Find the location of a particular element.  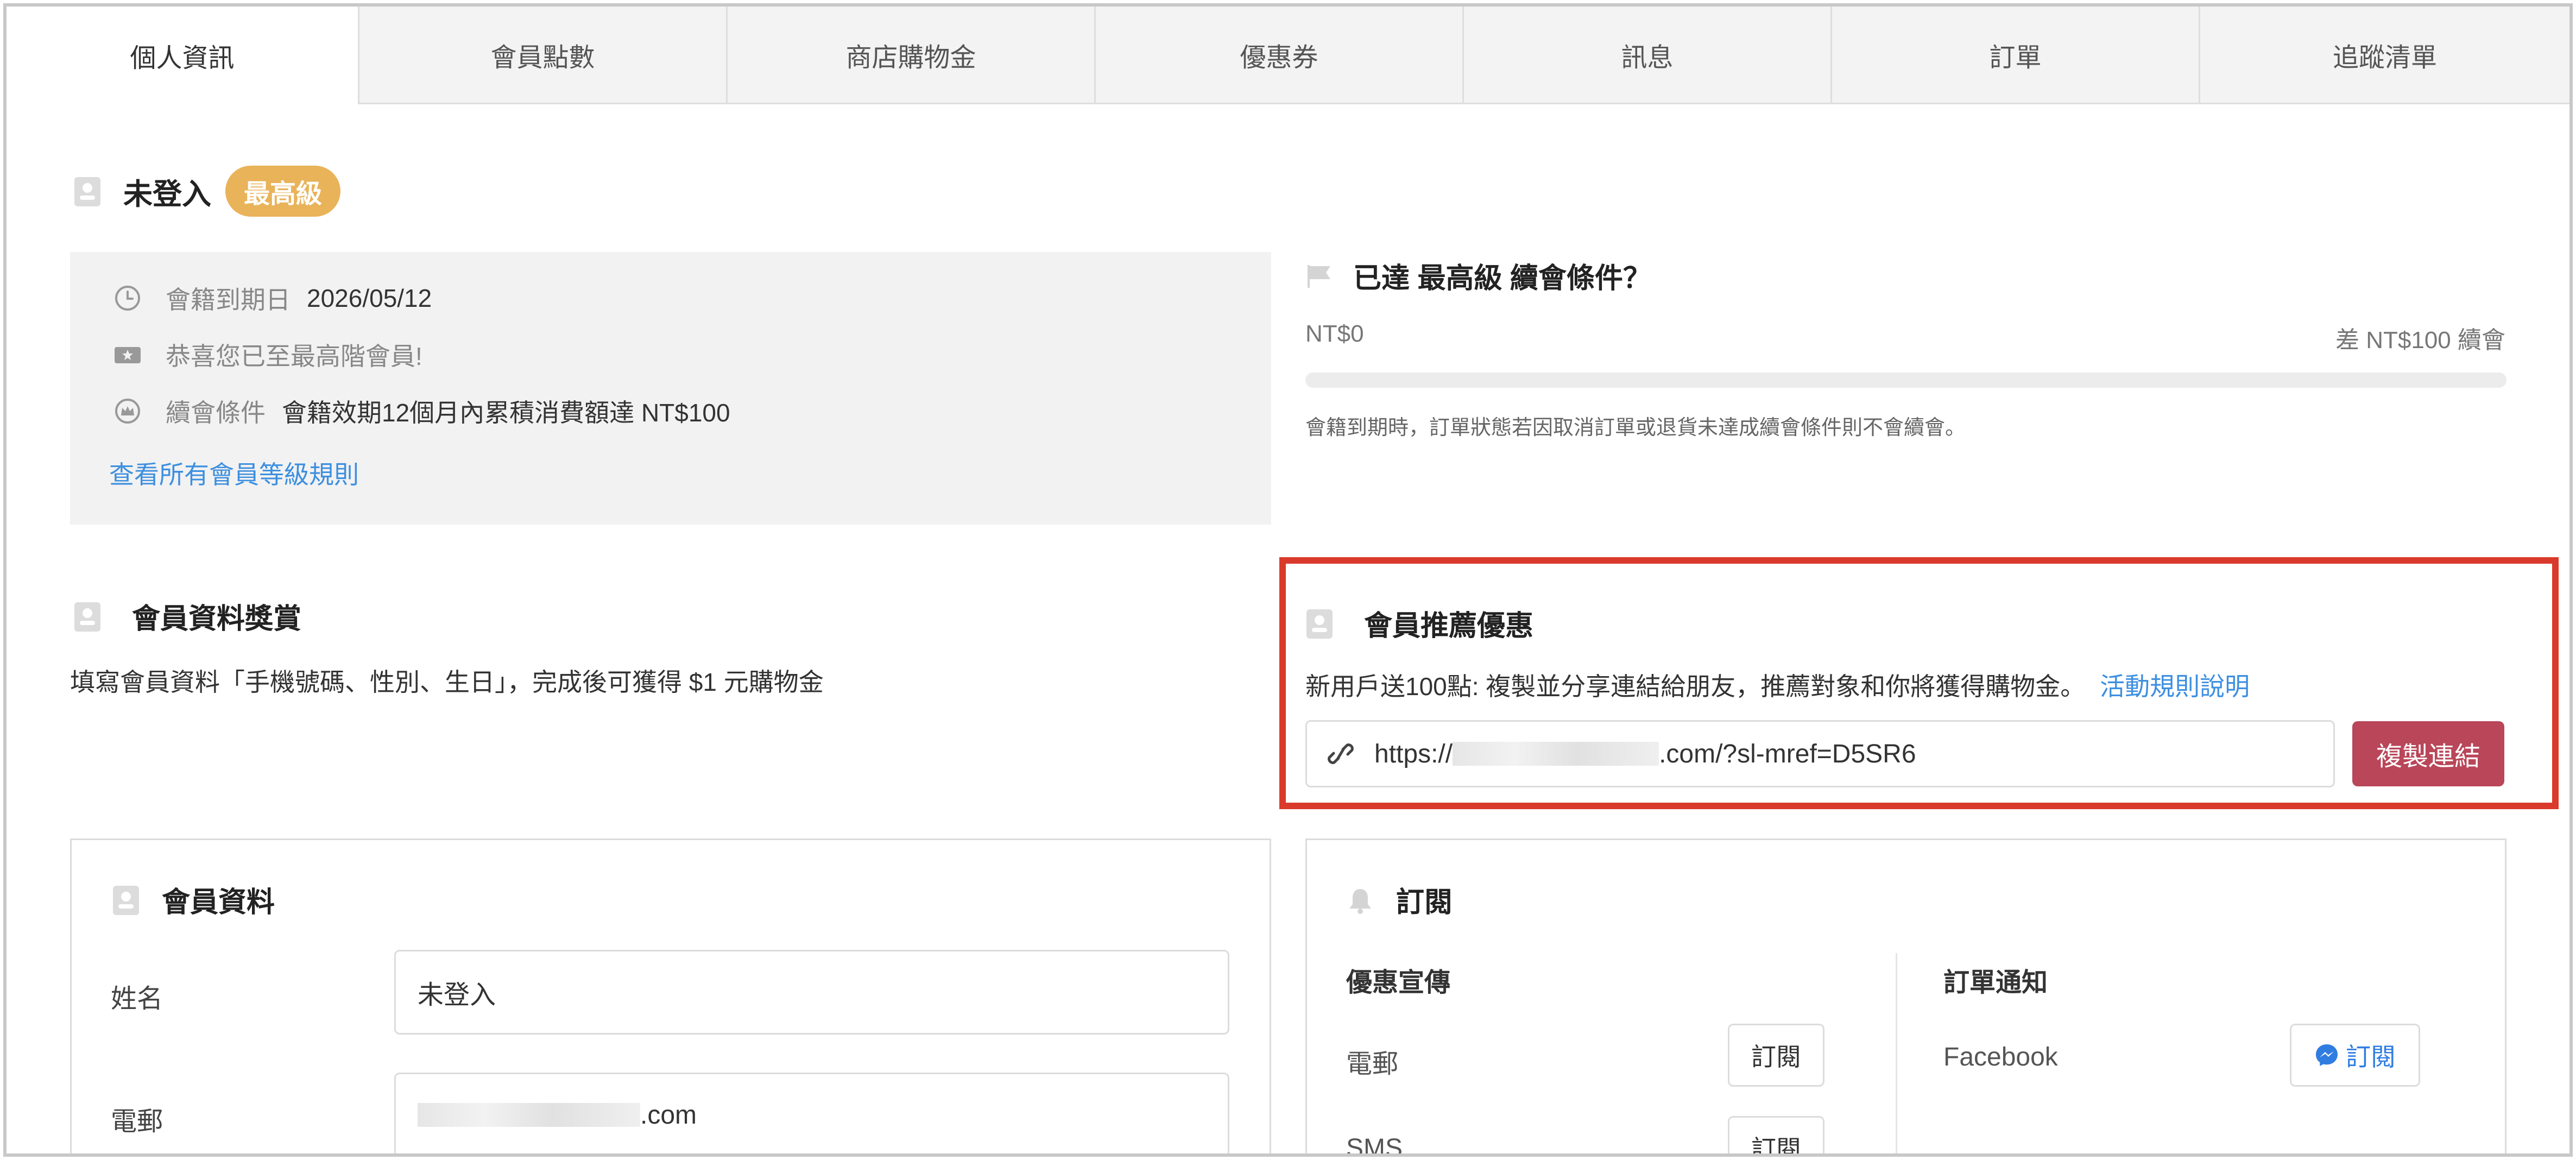

subscription-card: 訂閱 優惠宣傳 電郵 訂閱 SMS 訂閱 訂單通知 Facebook 訂閱 is located at coordinates (1906, 998).